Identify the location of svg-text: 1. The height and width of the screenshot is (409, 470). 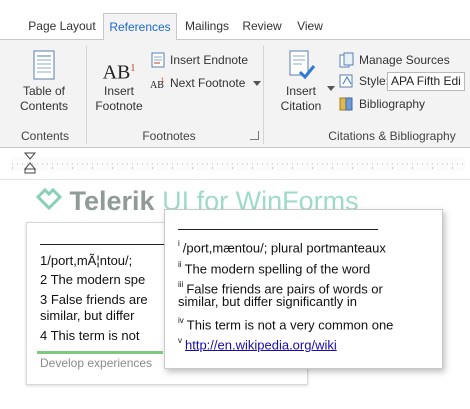
(163, 81).